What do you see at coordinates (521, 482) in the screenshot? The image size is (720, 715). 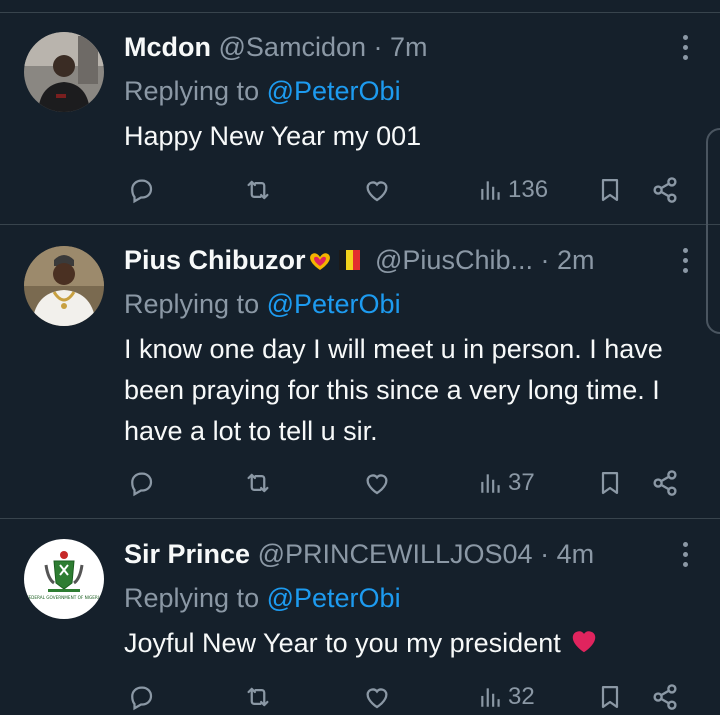 I see `views-count: 37` at bounding box center [521, 482].